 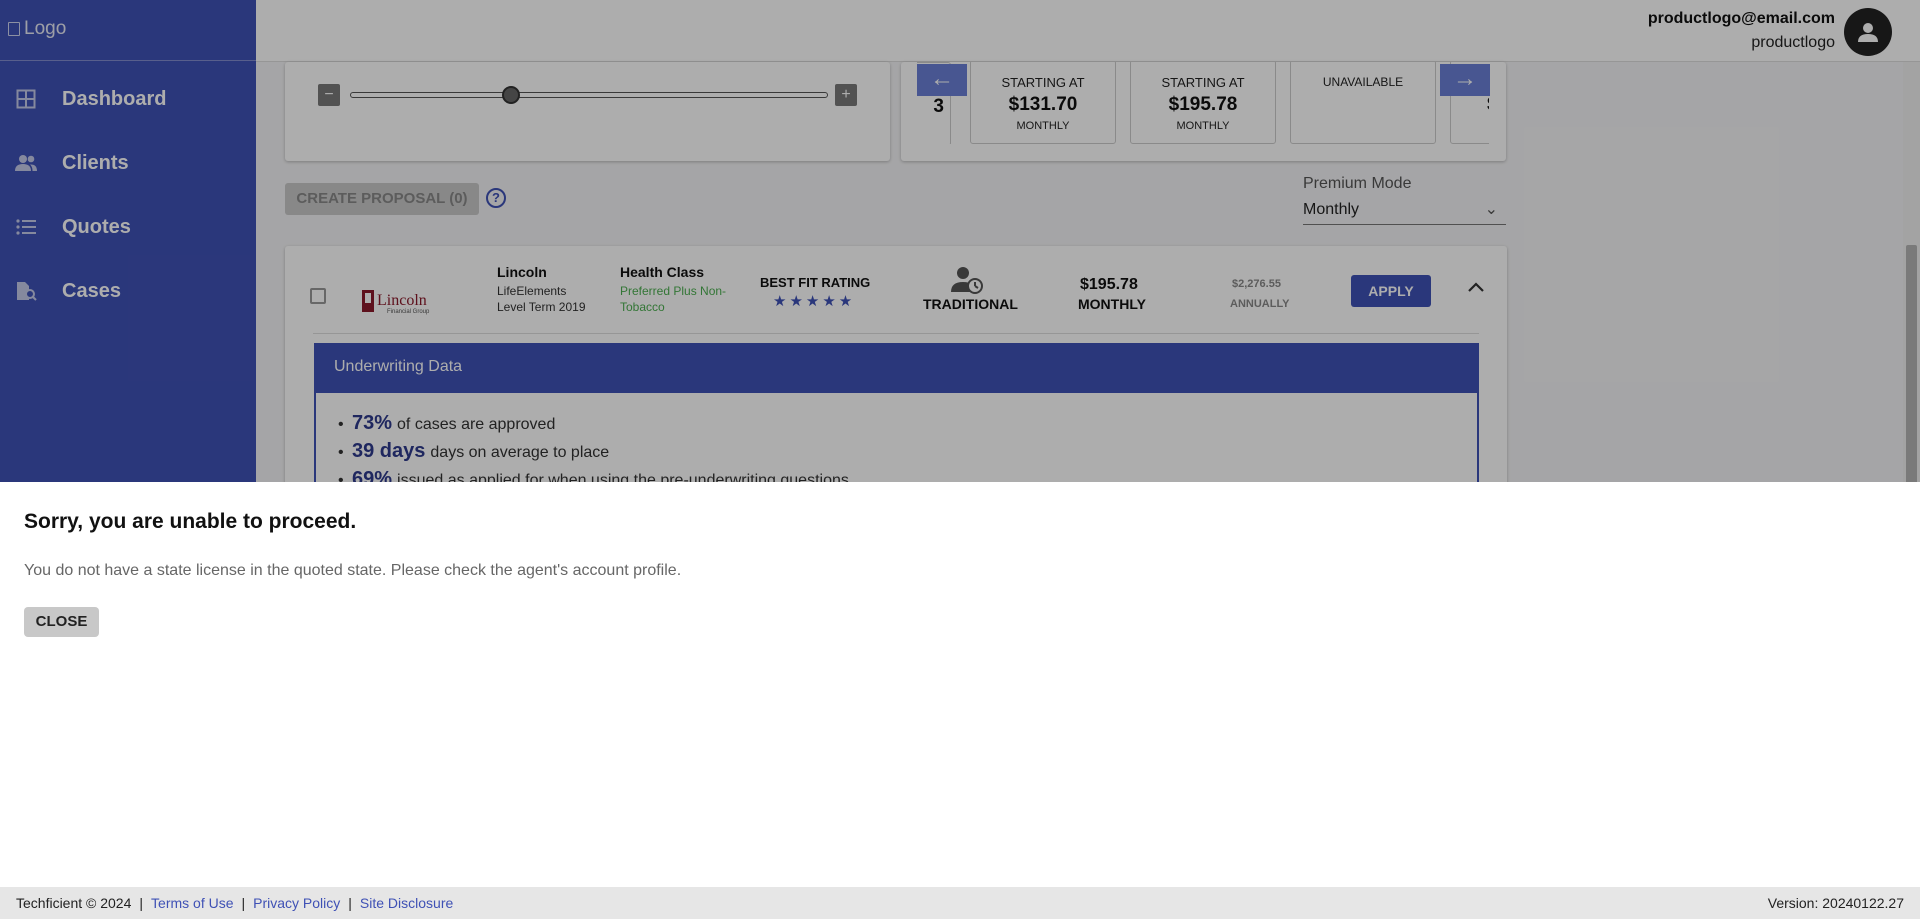 I want to click on disclosure-link: Site Disclosure, so click(x=406, y=903).